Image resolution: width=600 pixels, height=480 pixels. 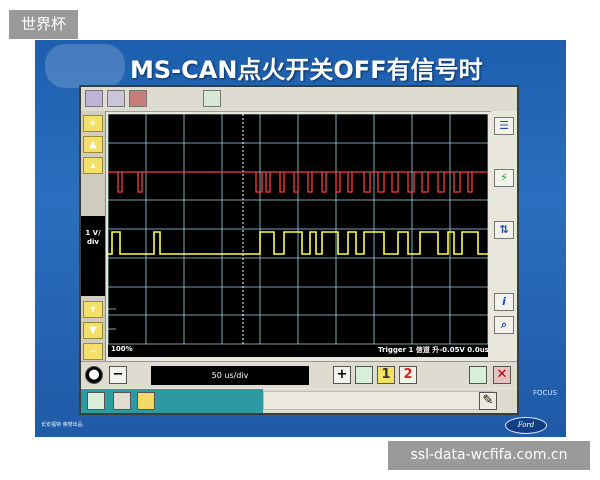 What do you see at coordinates (545, 393) in the screenshot?
I see `model-badge: FOCUS` at bounding box center [545, 393].